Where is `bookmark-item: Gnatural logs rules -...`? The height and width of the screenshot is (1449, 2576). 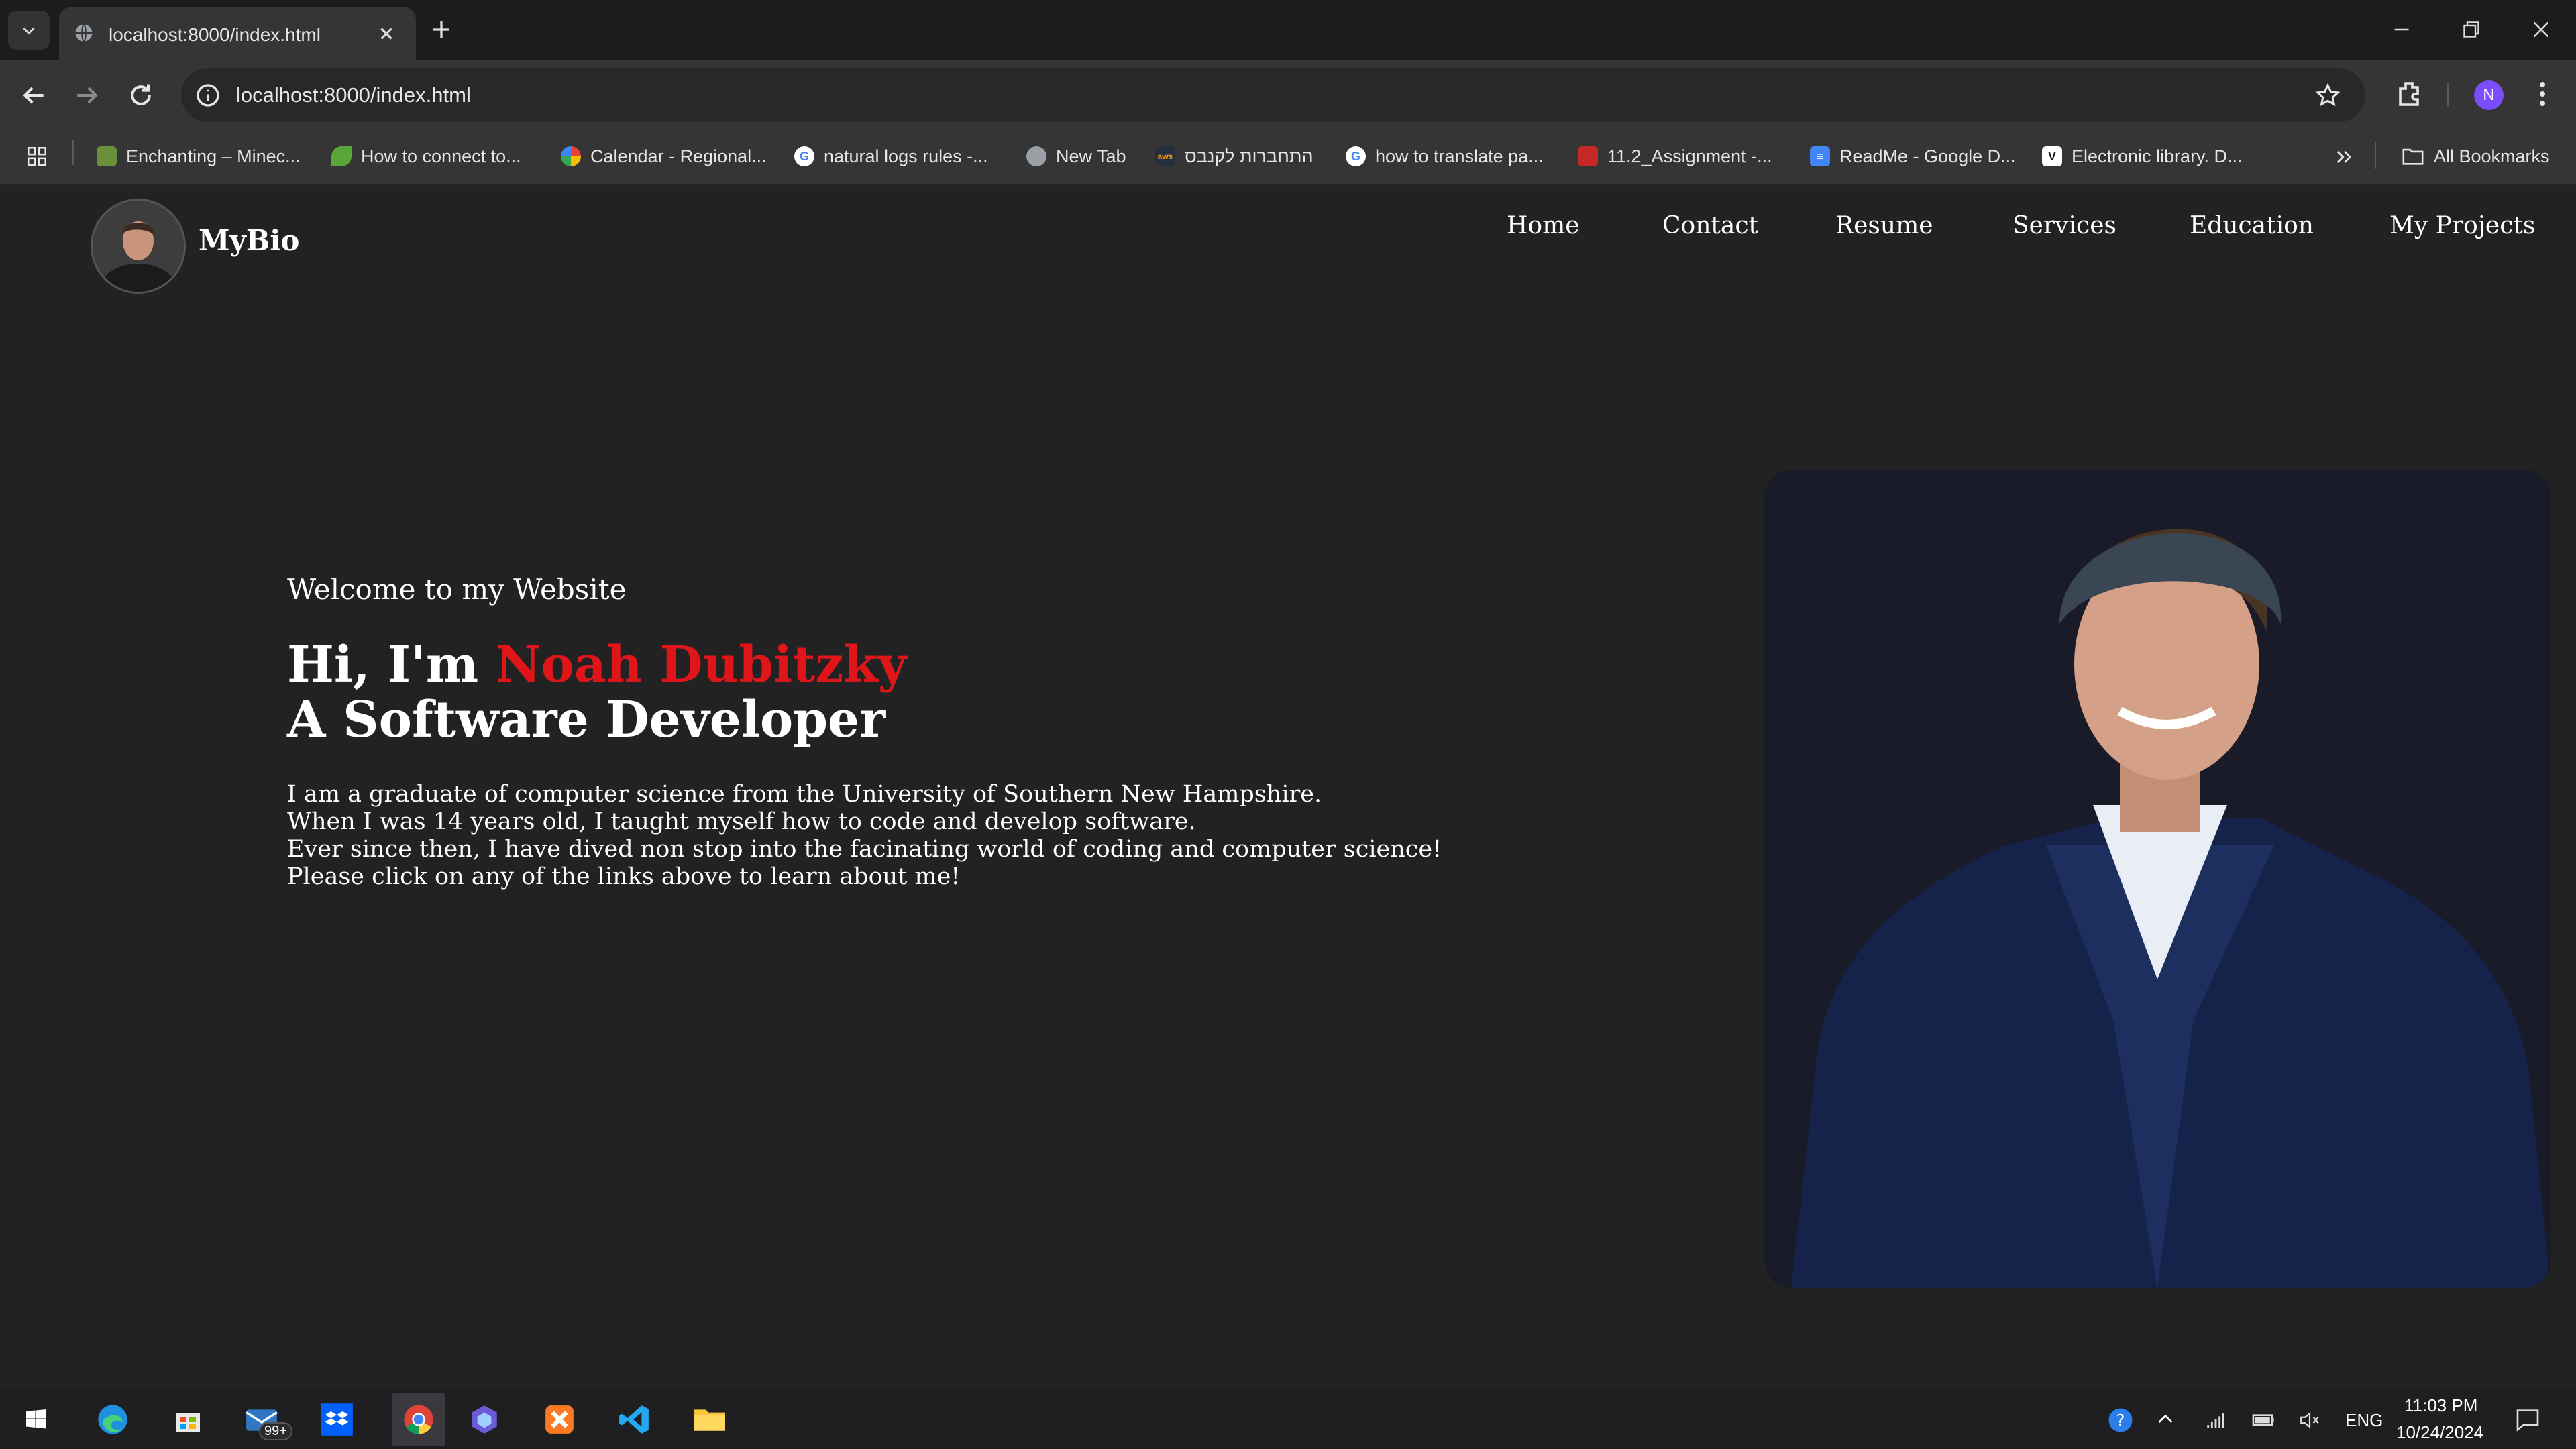 bookmark-item: Gnatural logs rules -... is located at coordinates (891, 156).